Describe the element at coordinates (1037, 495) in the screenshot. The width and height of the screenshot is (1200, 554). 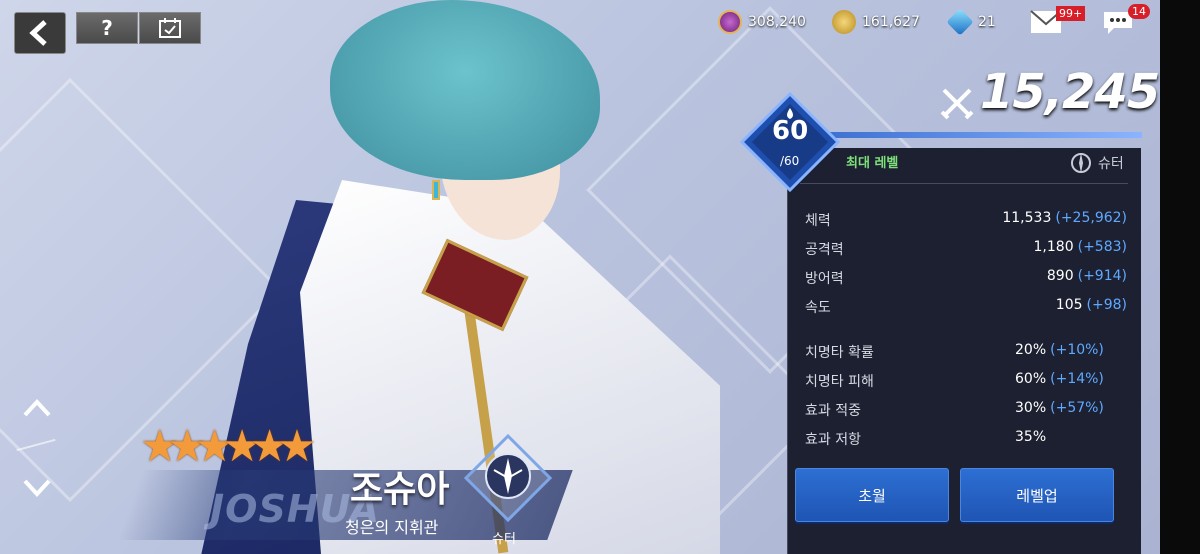
I see `level-up-button: 레벨업` at that location.